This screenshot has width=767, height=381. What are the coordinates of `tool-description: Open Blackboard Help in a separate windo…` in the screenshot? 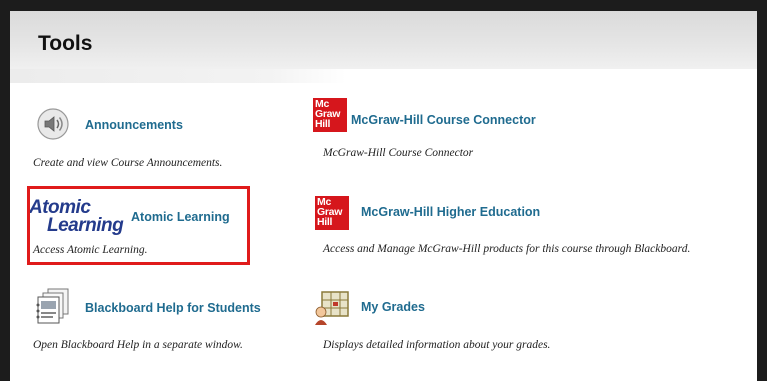 It's located at (138, 345).